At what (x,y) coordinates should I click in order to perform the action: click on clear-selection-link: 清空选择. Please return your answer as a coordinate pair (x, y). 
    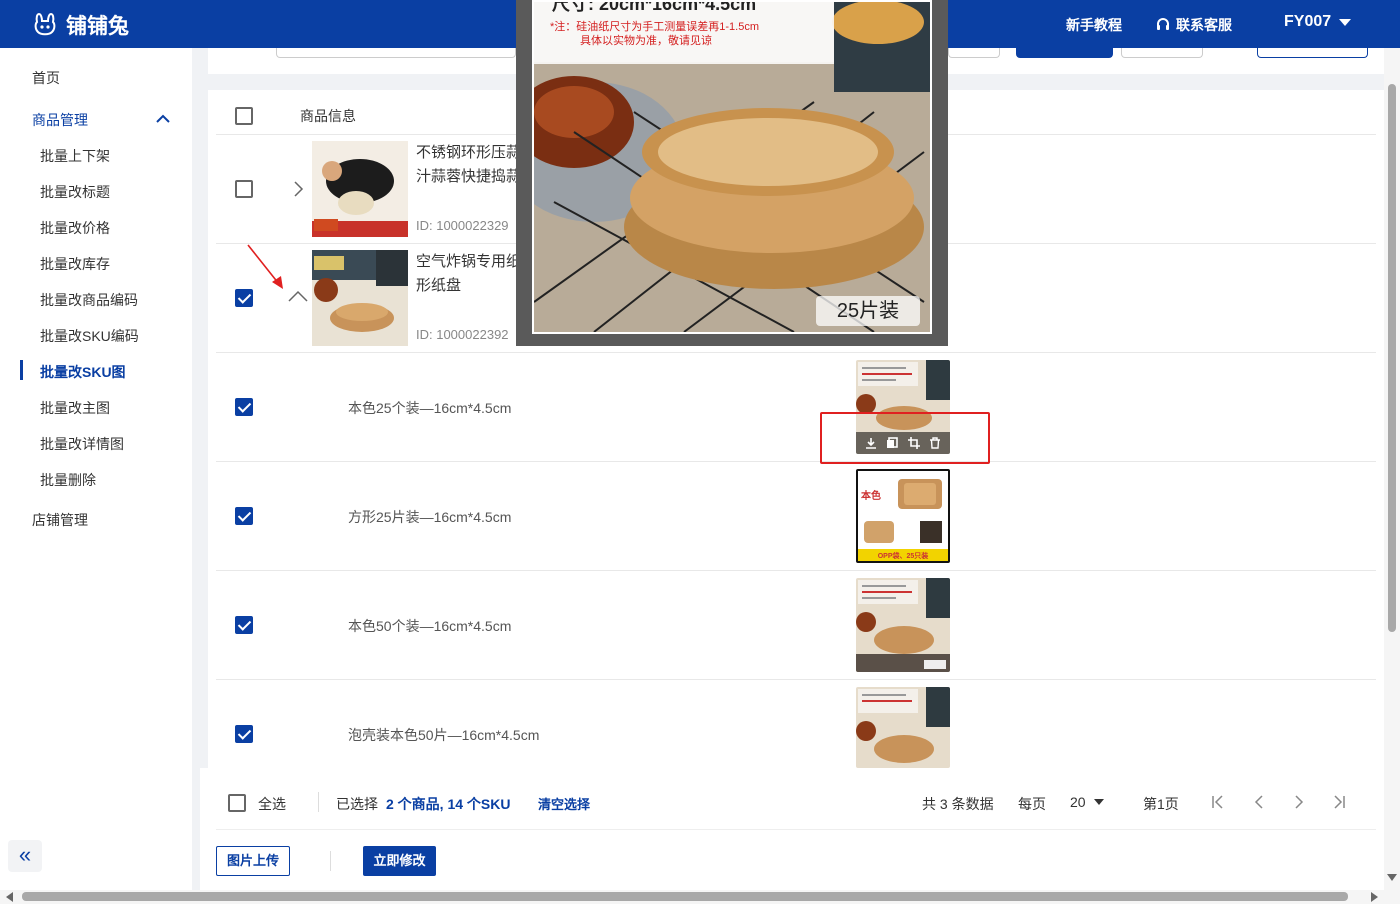
    Looking at the image, I should click on (564, 803).